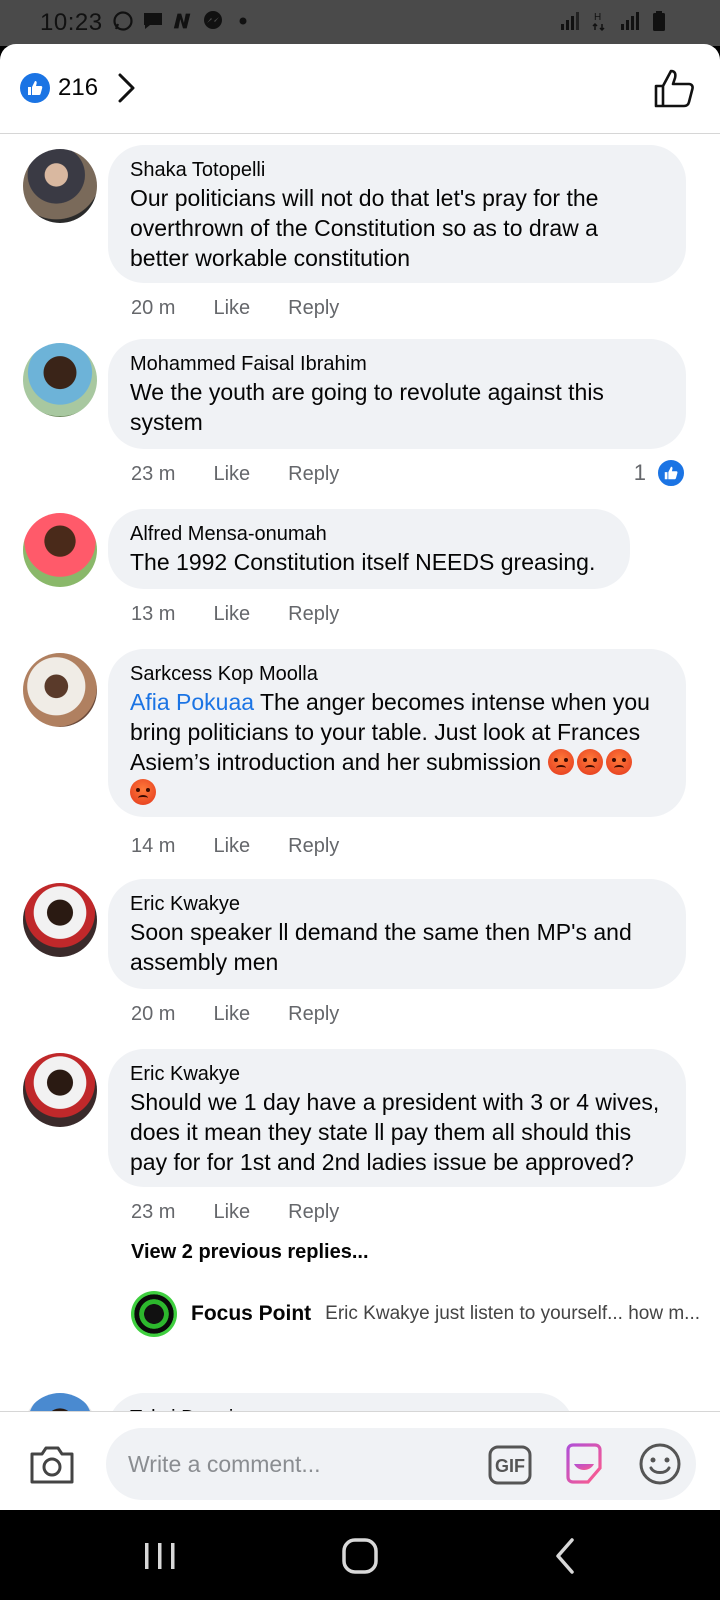 The width and height of the screenshot is (720, 1600). Describe the element at coordinates (660, 1464) in the screenshot. I see `emoji-icon` at that location.